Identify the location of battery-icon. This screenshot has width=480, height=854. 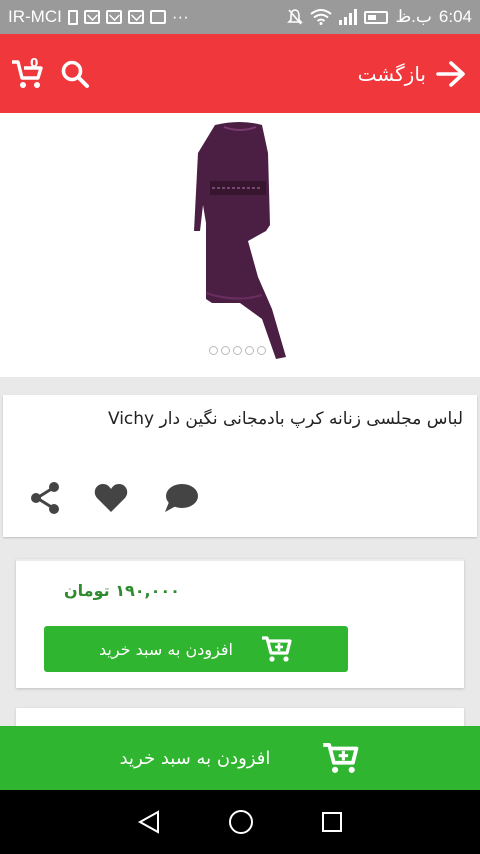
(376, 17).